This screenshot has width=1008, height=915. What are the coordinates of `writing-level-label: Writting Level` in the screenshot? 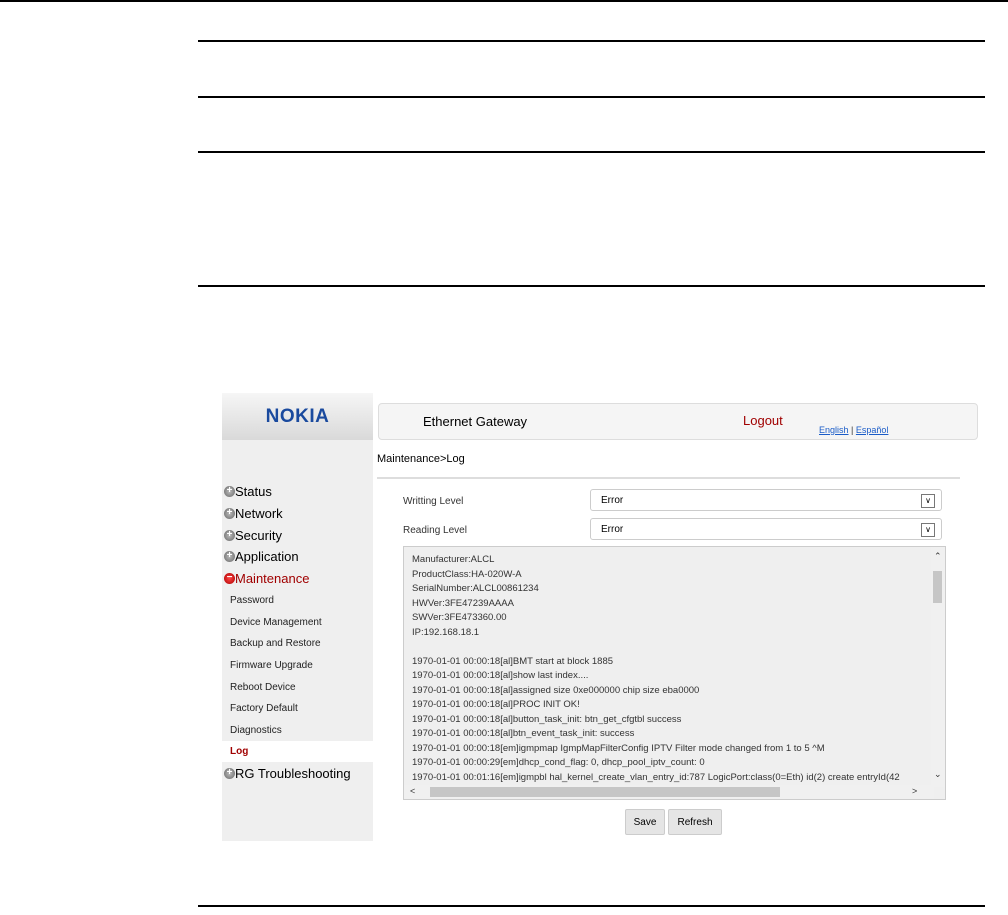 It's located at (433, 501).